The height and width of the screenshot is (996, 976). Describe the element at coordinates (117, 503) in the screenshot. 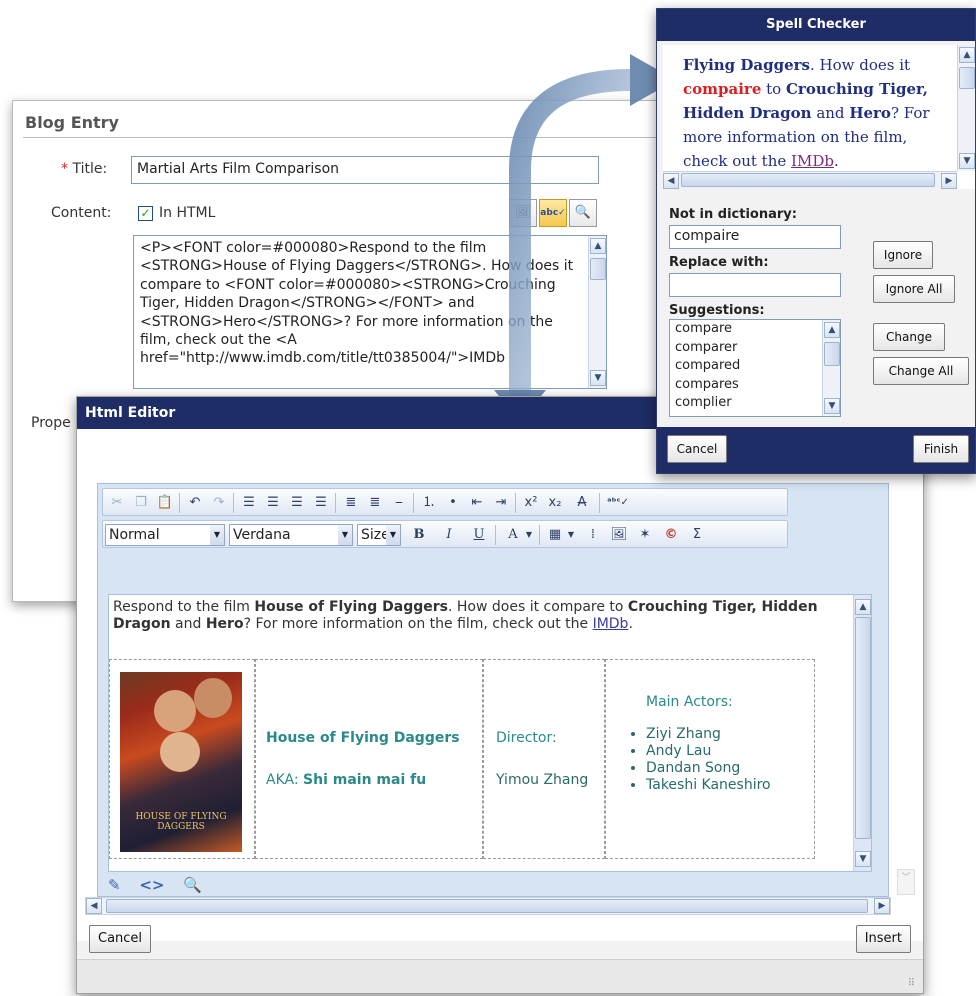

I see `cut-icon: ✂` at that location.